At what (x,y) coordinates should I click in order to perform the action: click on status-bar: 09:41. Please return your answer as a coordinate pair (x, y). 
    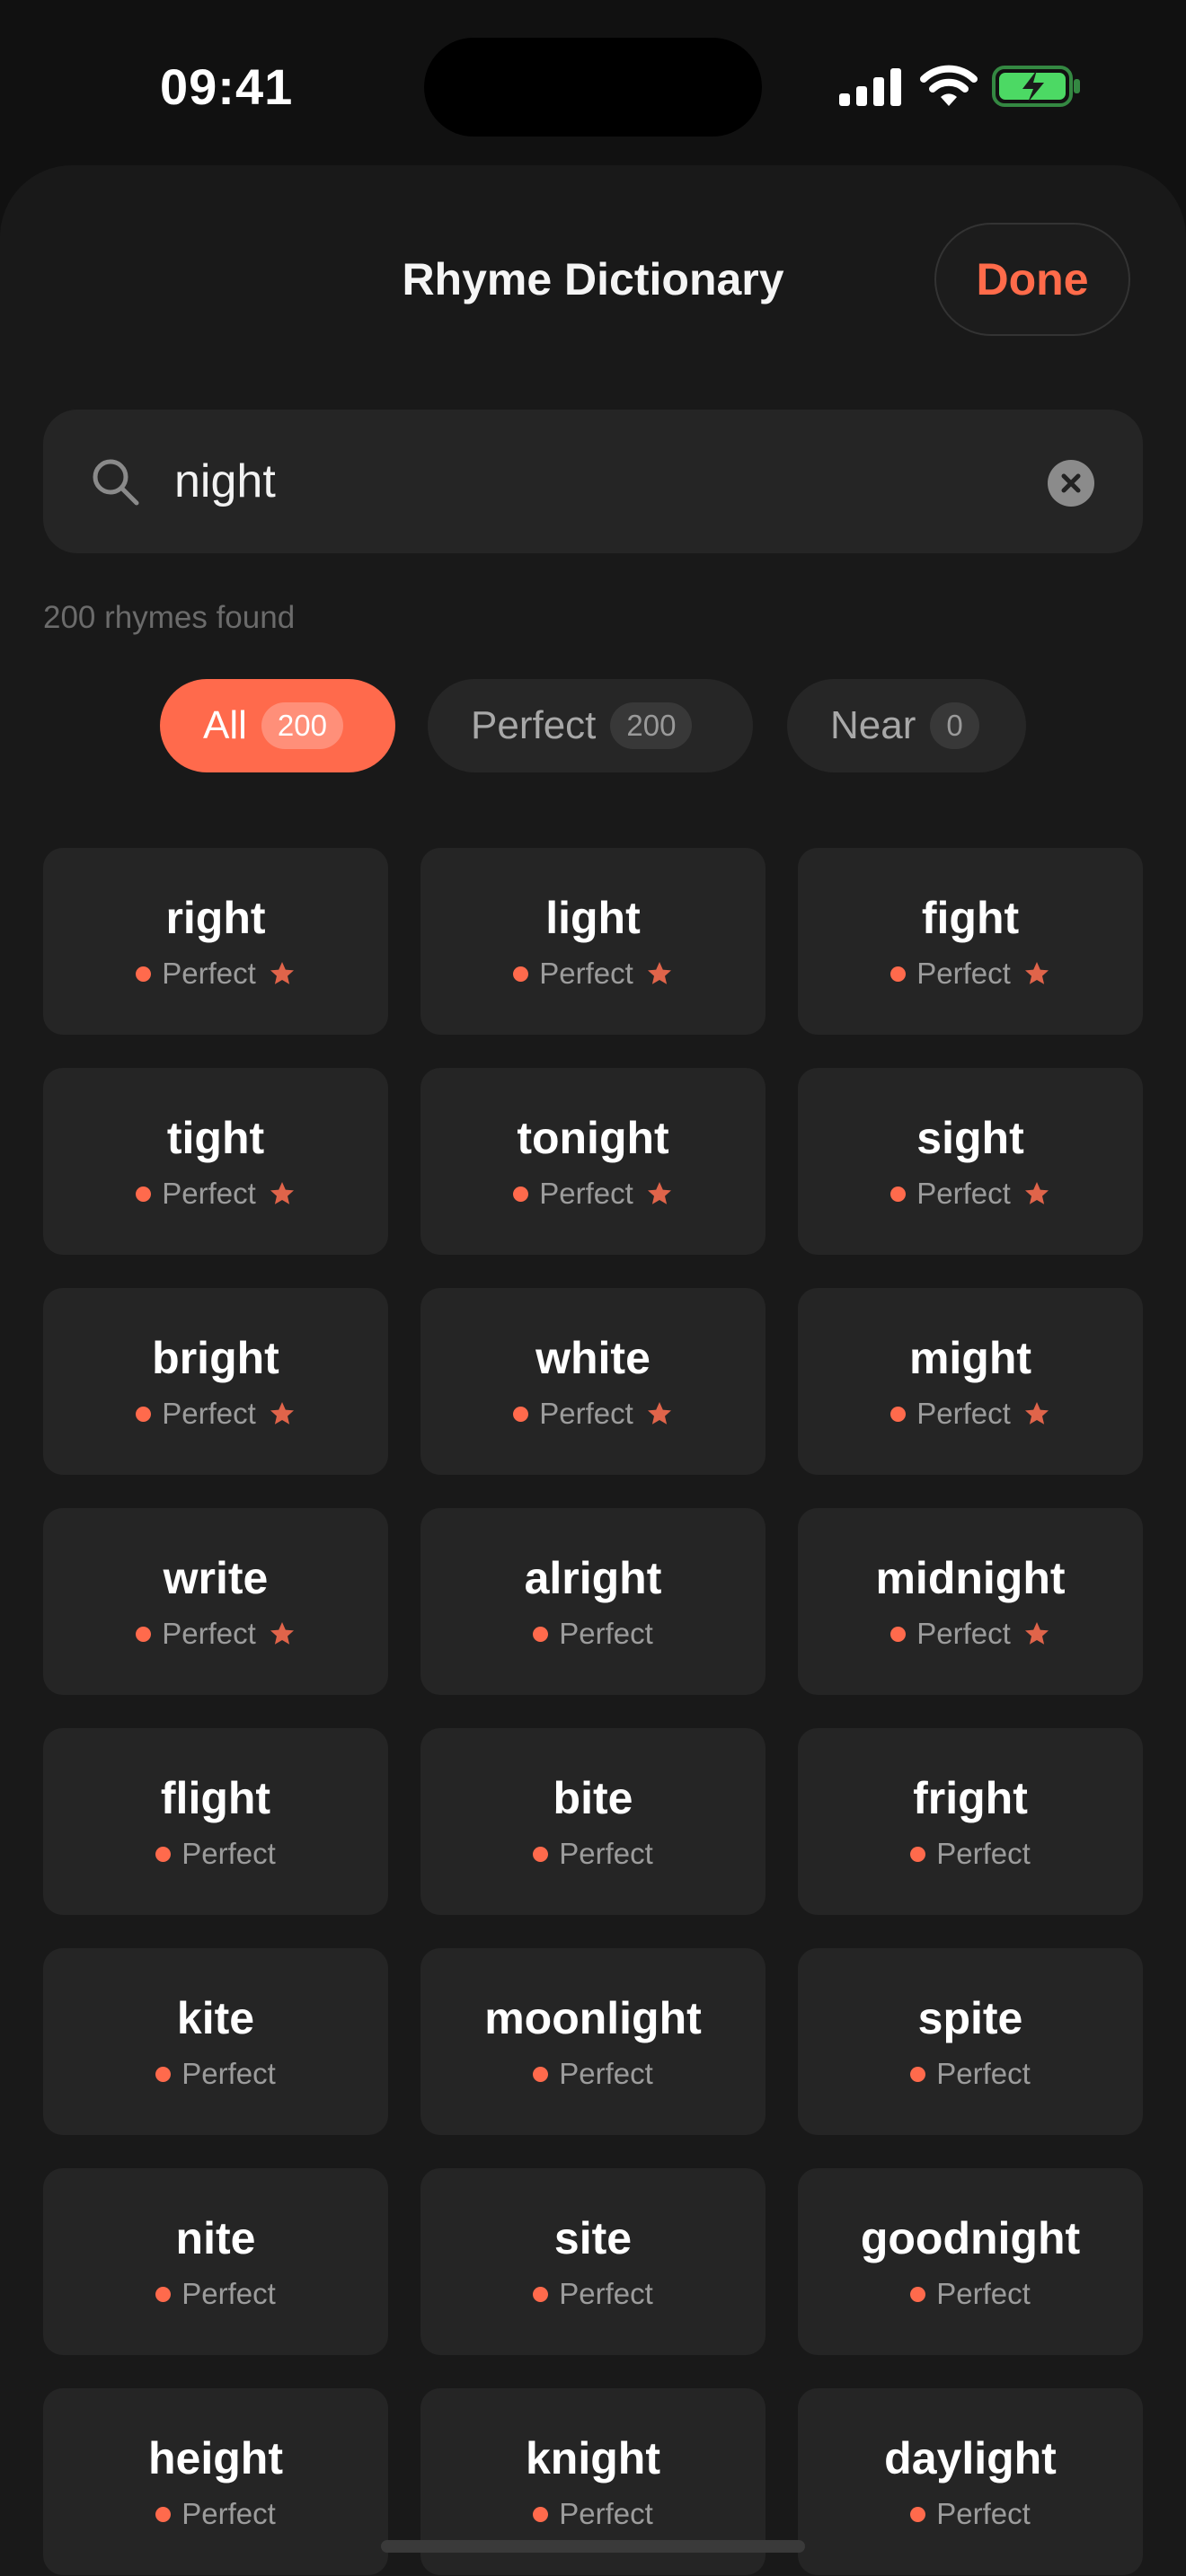
    Looking at the image, I should click on (593, 85).